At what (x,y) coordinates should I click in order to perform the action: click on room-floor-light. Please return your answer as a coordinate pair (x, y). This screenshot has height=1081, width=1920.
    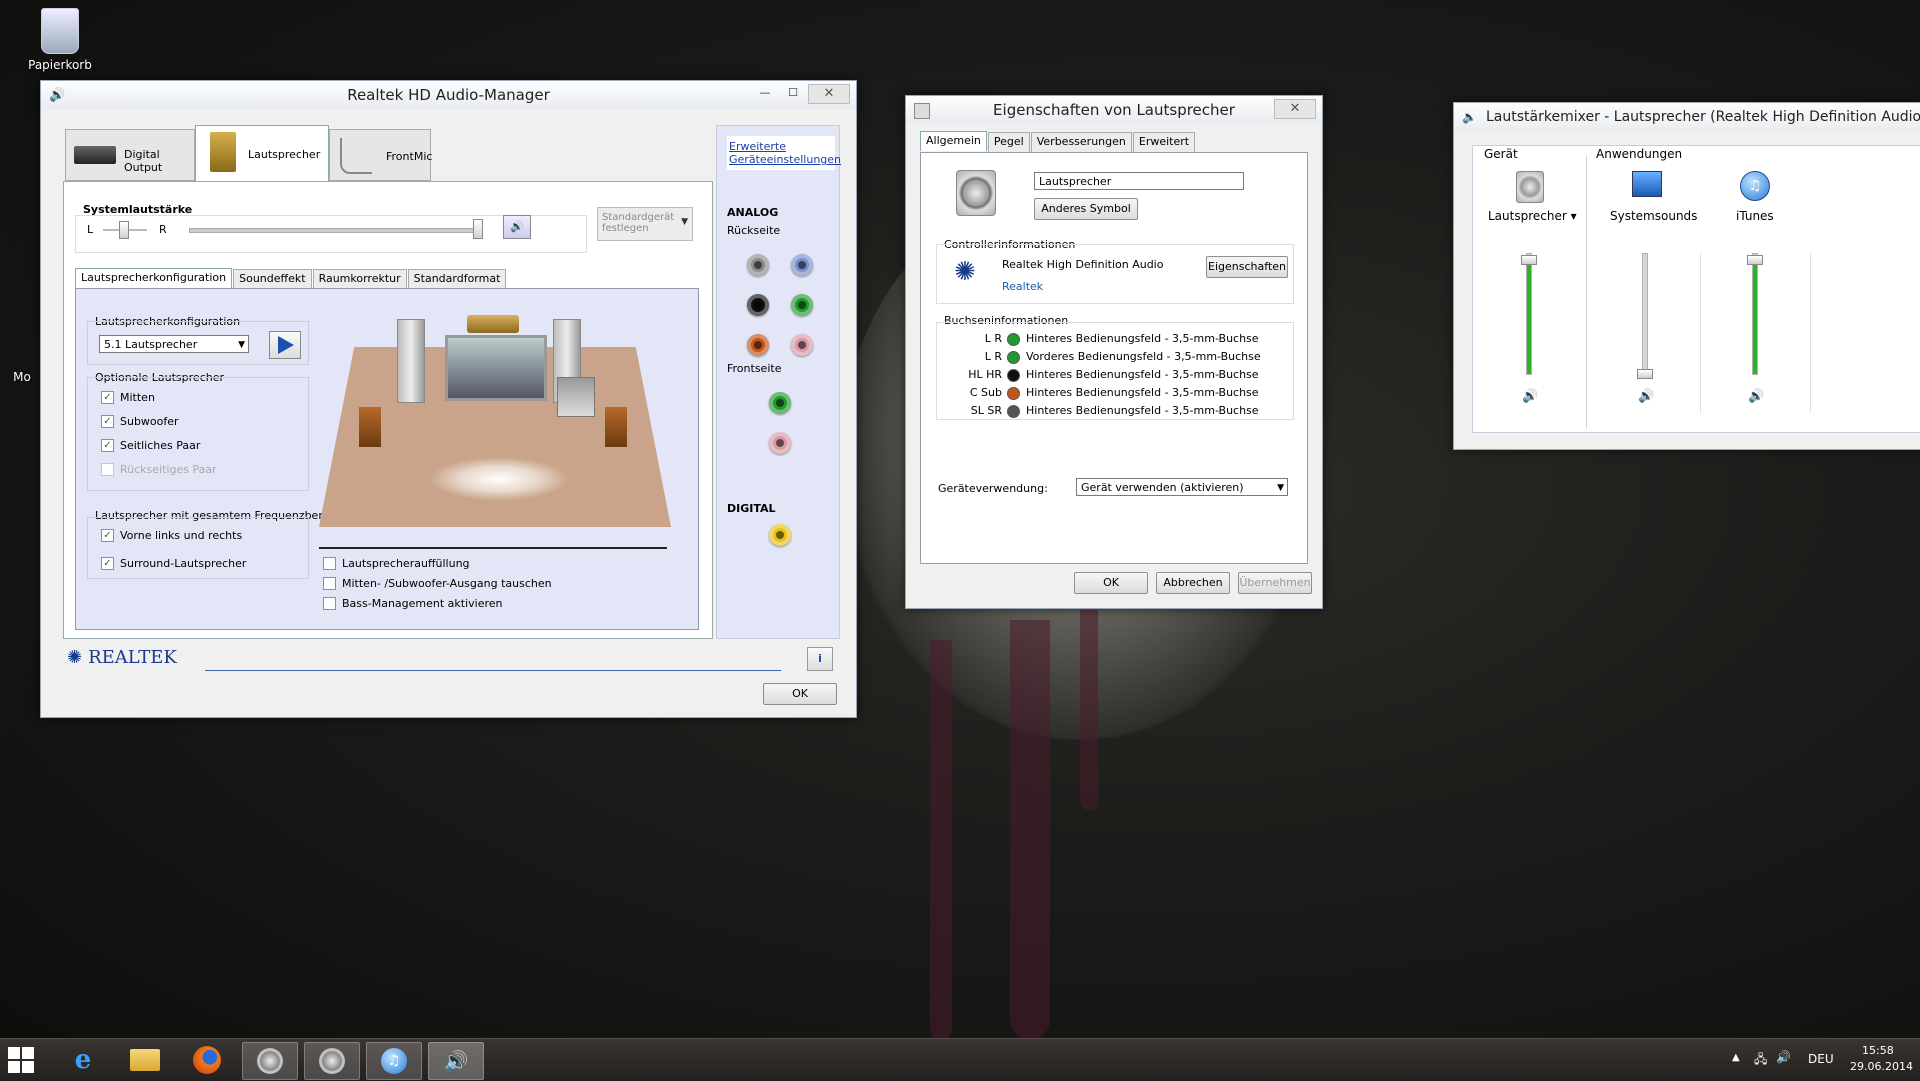
    Looking at the image, I should click on (499, 479).